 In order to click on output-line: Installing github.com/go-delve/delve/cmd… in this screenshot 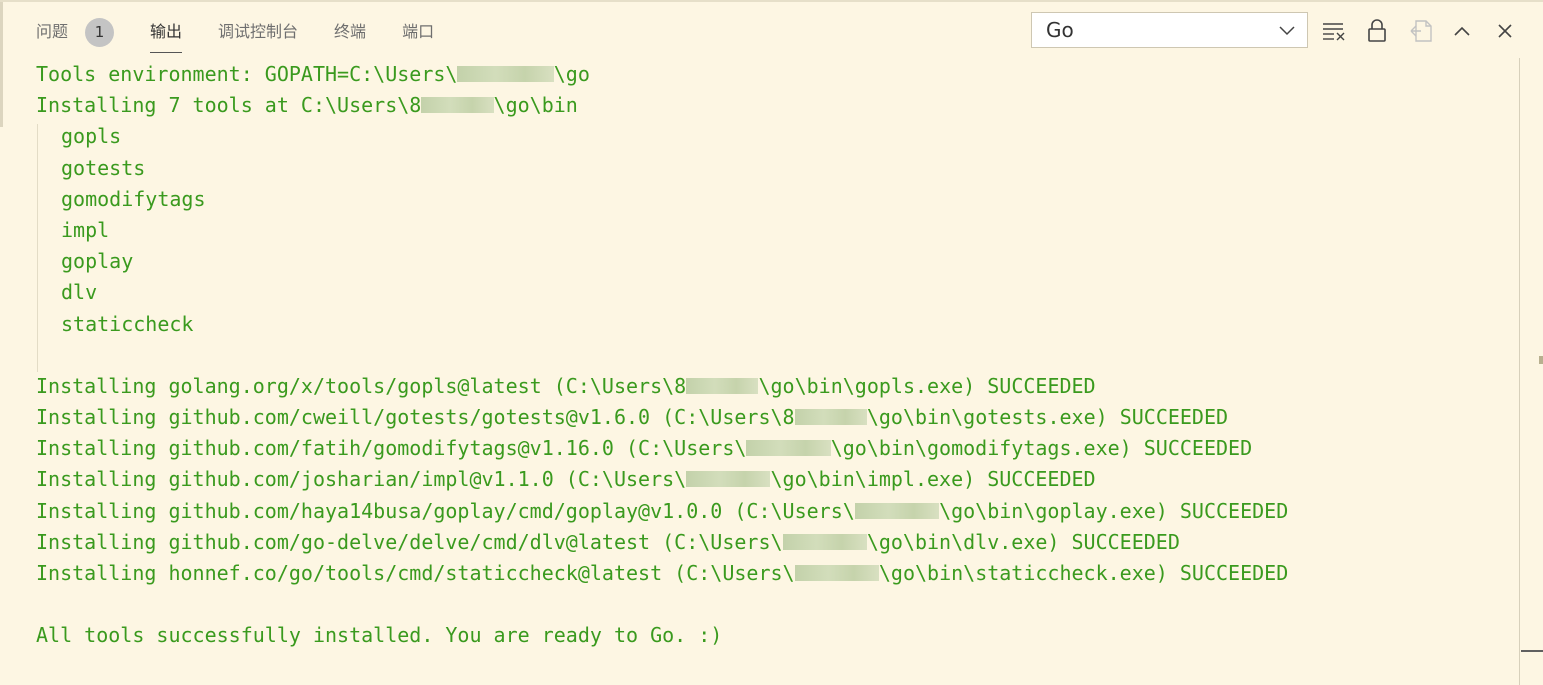, I will do `click(771, 542)`.